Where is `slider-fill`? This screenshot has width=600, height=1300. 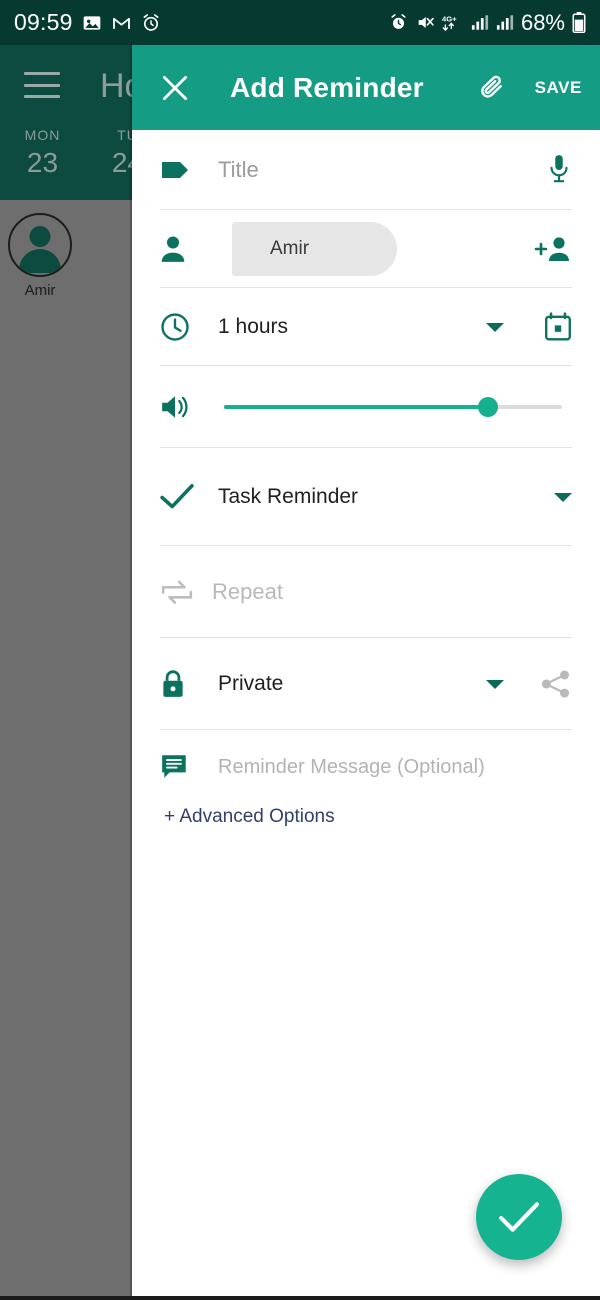
slider-fill is located at coordinates (356, 407).